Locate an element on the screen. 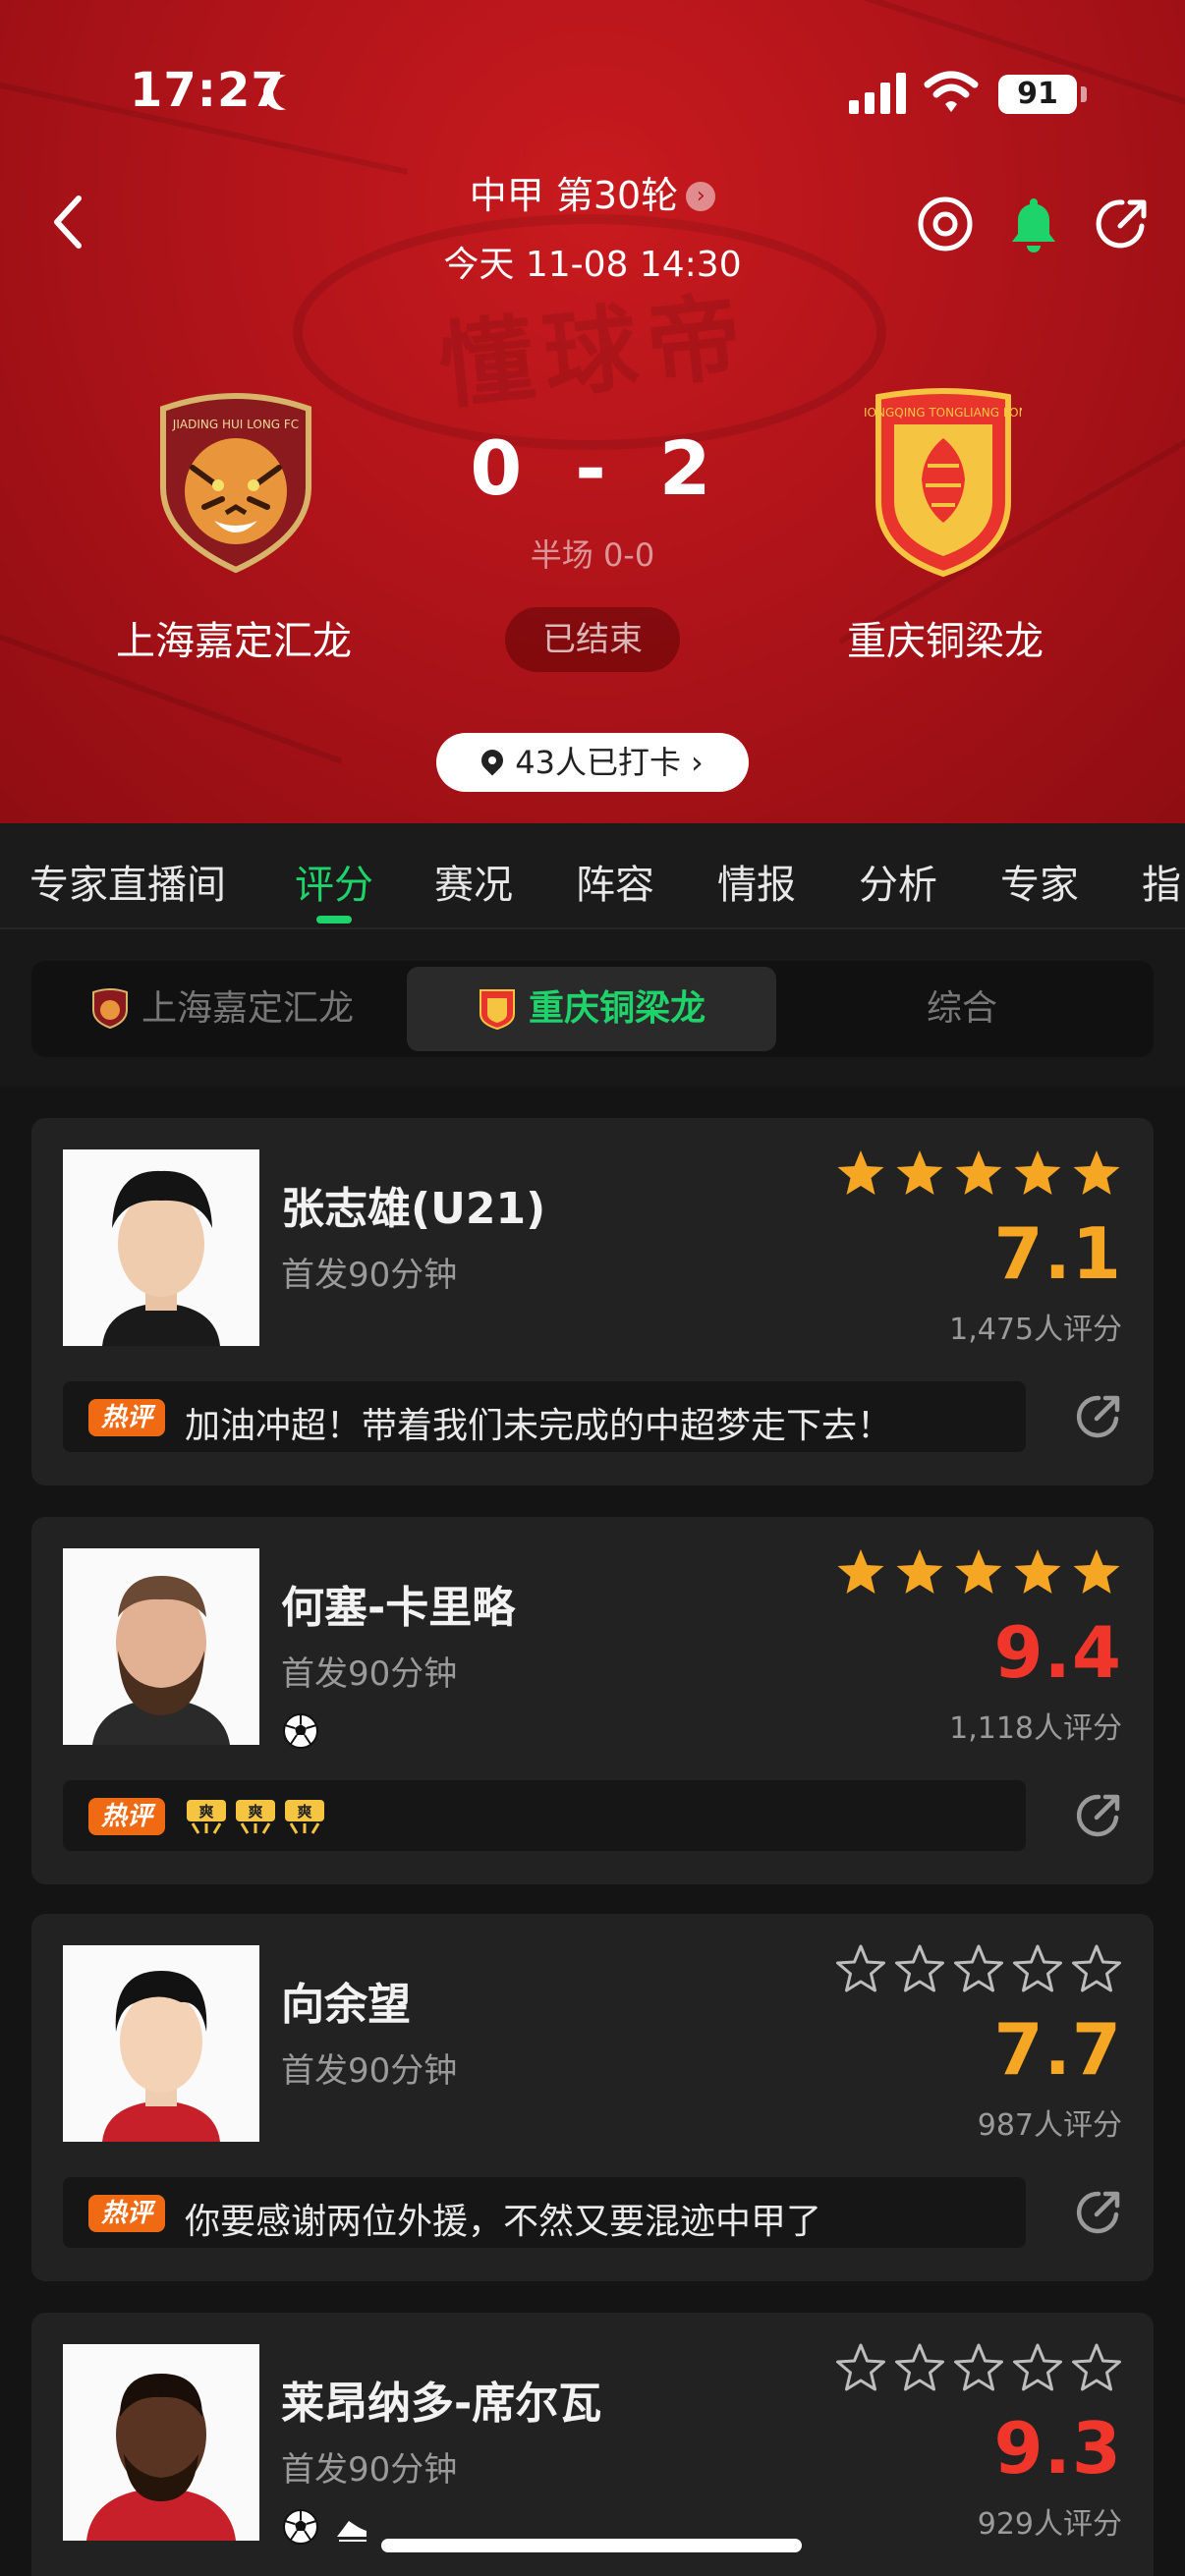 The height and width of the screenshot is (2576, 1185). player-rating: 7.1 is located at coordinates (1057, 1253).